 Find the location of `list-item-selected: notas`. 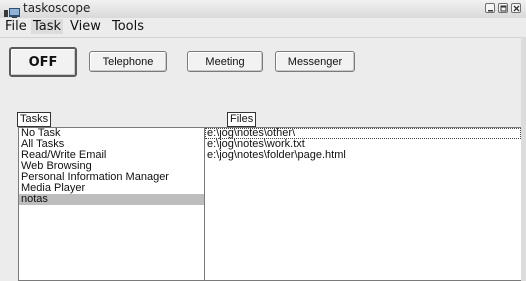

list-item-selected: notas is located at coordinates (111, 199).